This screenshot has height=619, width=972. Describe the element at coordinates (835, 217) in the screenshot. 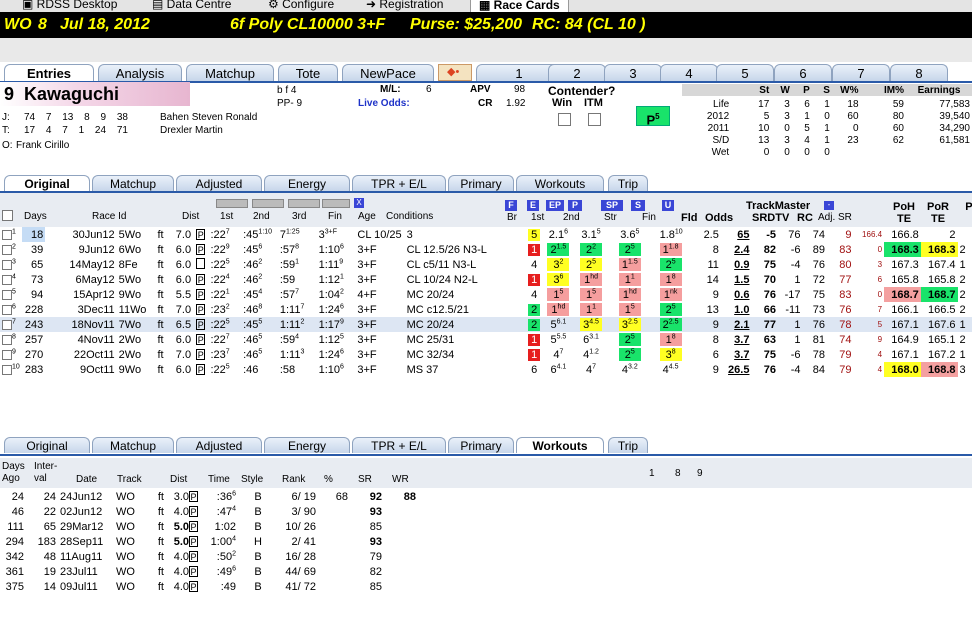

I see `column-header: Adj. SR` at that location.